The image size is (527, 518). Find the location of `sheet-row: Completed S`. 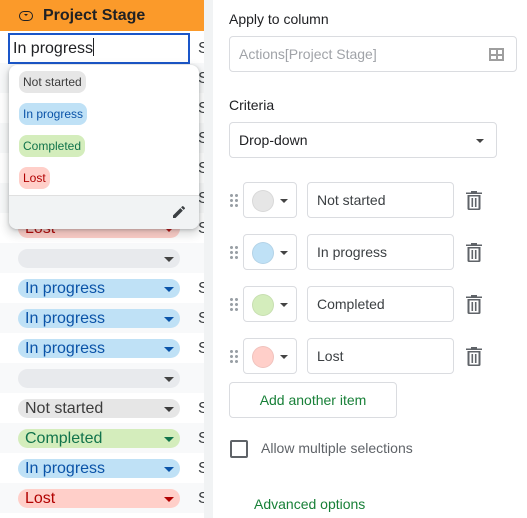

sheet-row: Completed S is located at coordinates (102, 438).